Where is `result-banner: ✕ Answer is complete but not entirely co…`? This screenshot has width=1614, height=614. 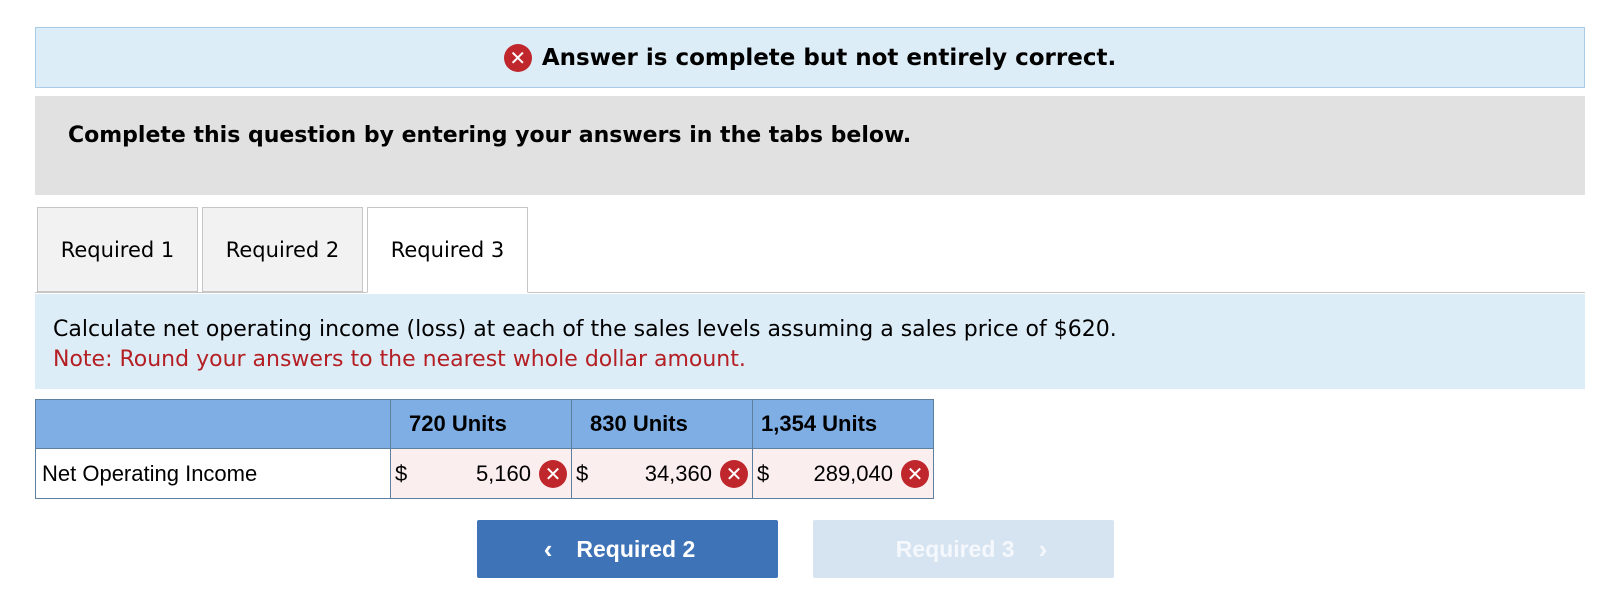
result-banner: ✕ Answer is complete but not entirely co… is located at coordinates (810, 57).